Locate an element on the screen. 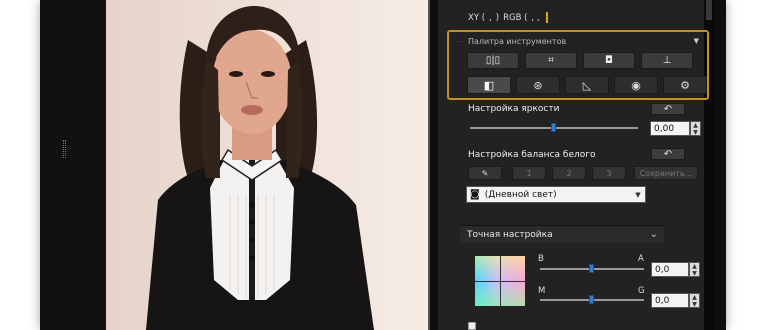 The width and height of the screenshot is (770, 330). brightness-slider-thumb is located at coordinates (553, 127).